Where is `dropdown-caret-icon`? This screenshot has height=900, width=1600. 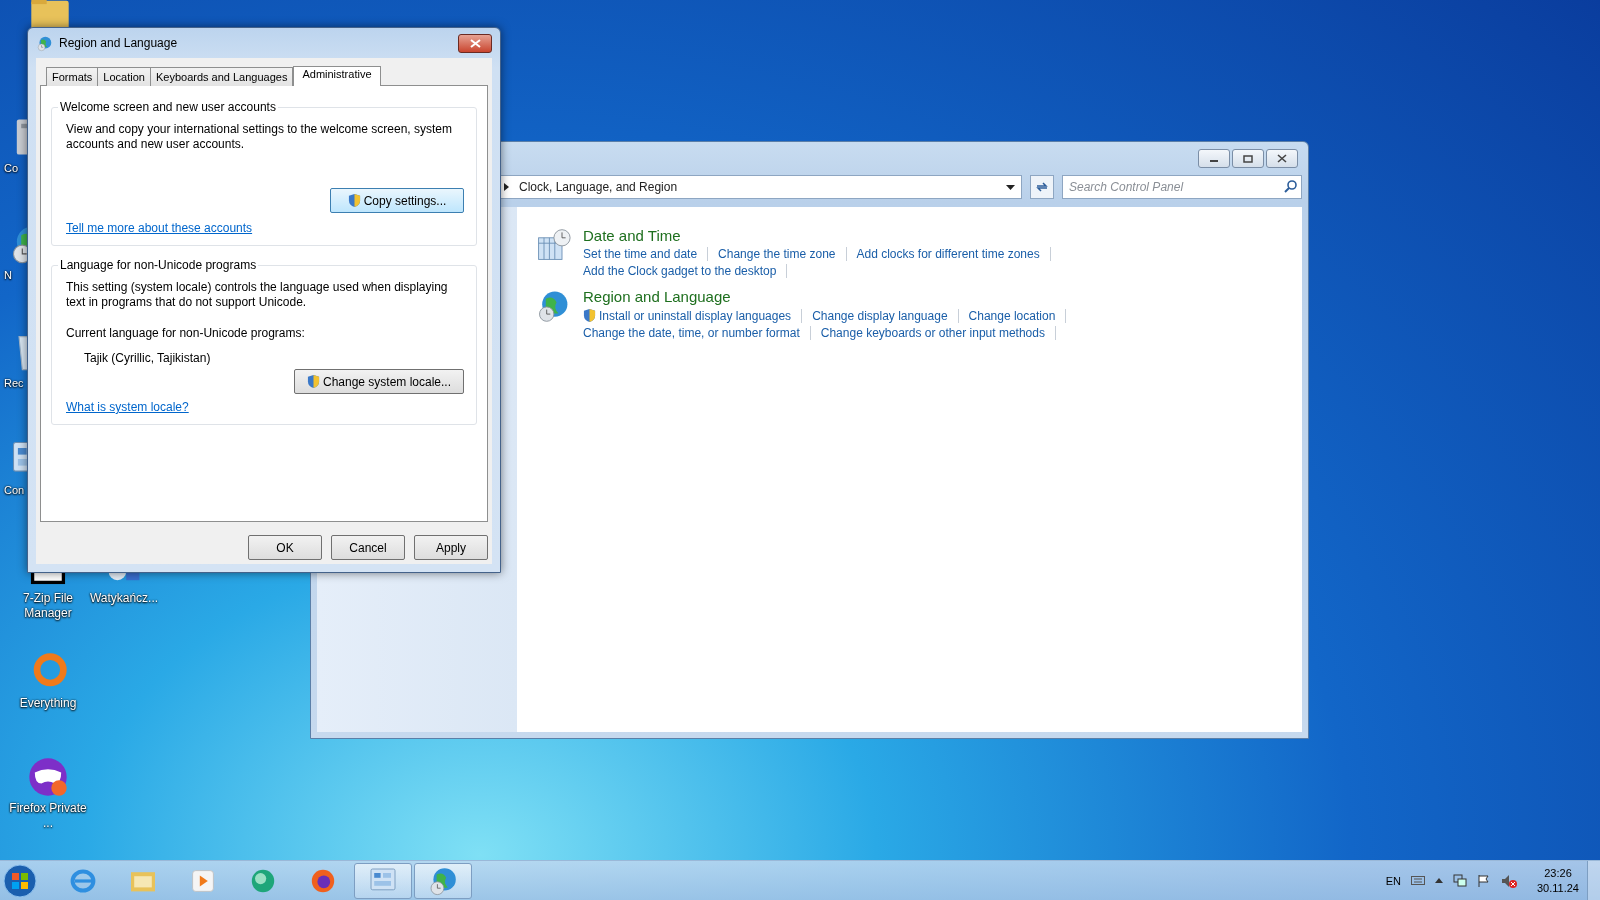 dropdown-caret-icon is located at coordinates (1010, 187).